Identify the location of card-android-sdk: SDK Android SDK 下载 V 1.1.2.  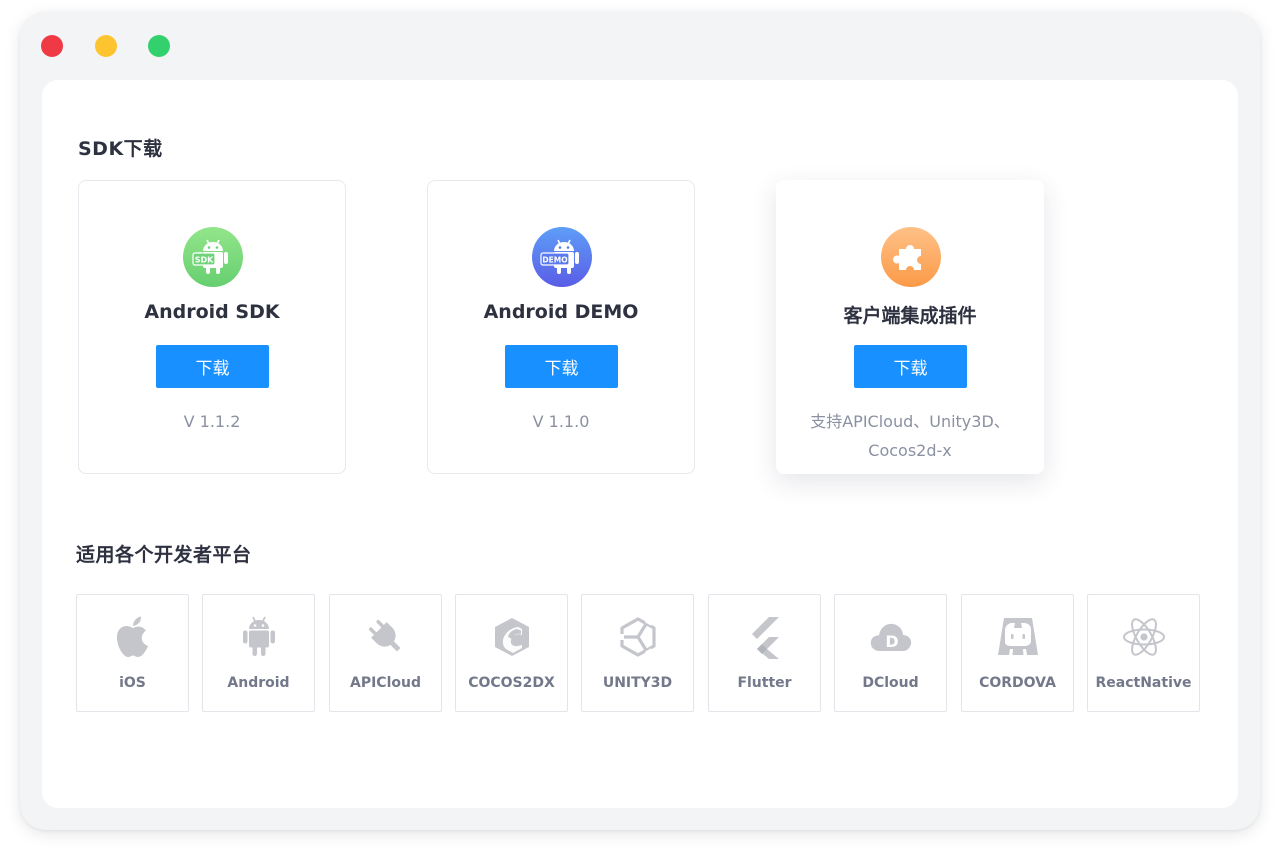
(212, 327).